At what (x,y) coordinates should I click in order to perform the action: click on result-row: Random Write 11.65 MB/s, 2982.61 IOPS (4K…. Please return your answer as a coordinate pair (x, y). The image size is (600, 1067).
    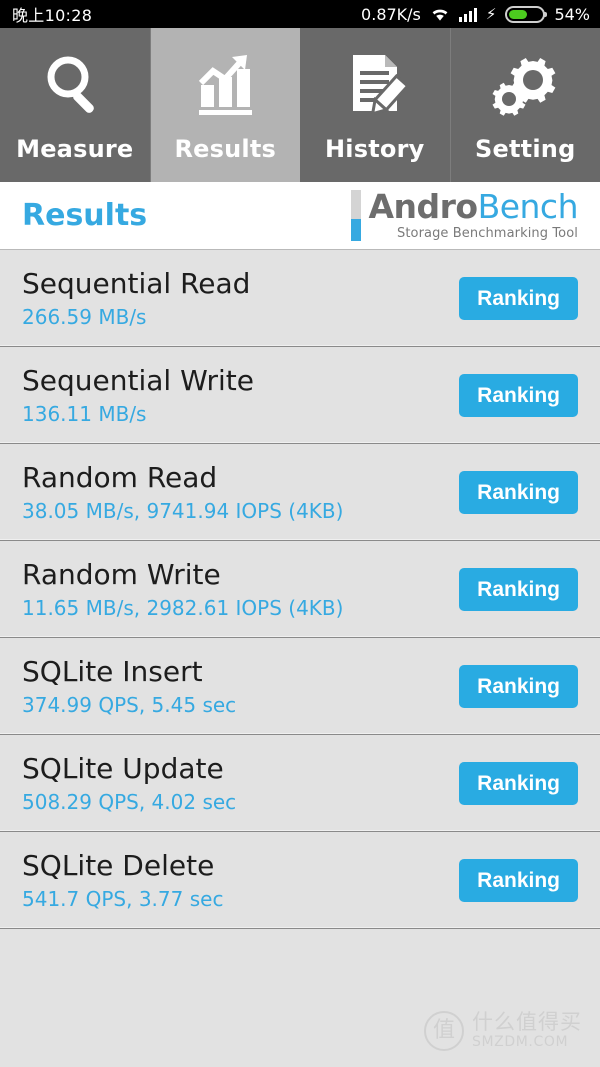
    Looking at the image, I should click on (300, 589).